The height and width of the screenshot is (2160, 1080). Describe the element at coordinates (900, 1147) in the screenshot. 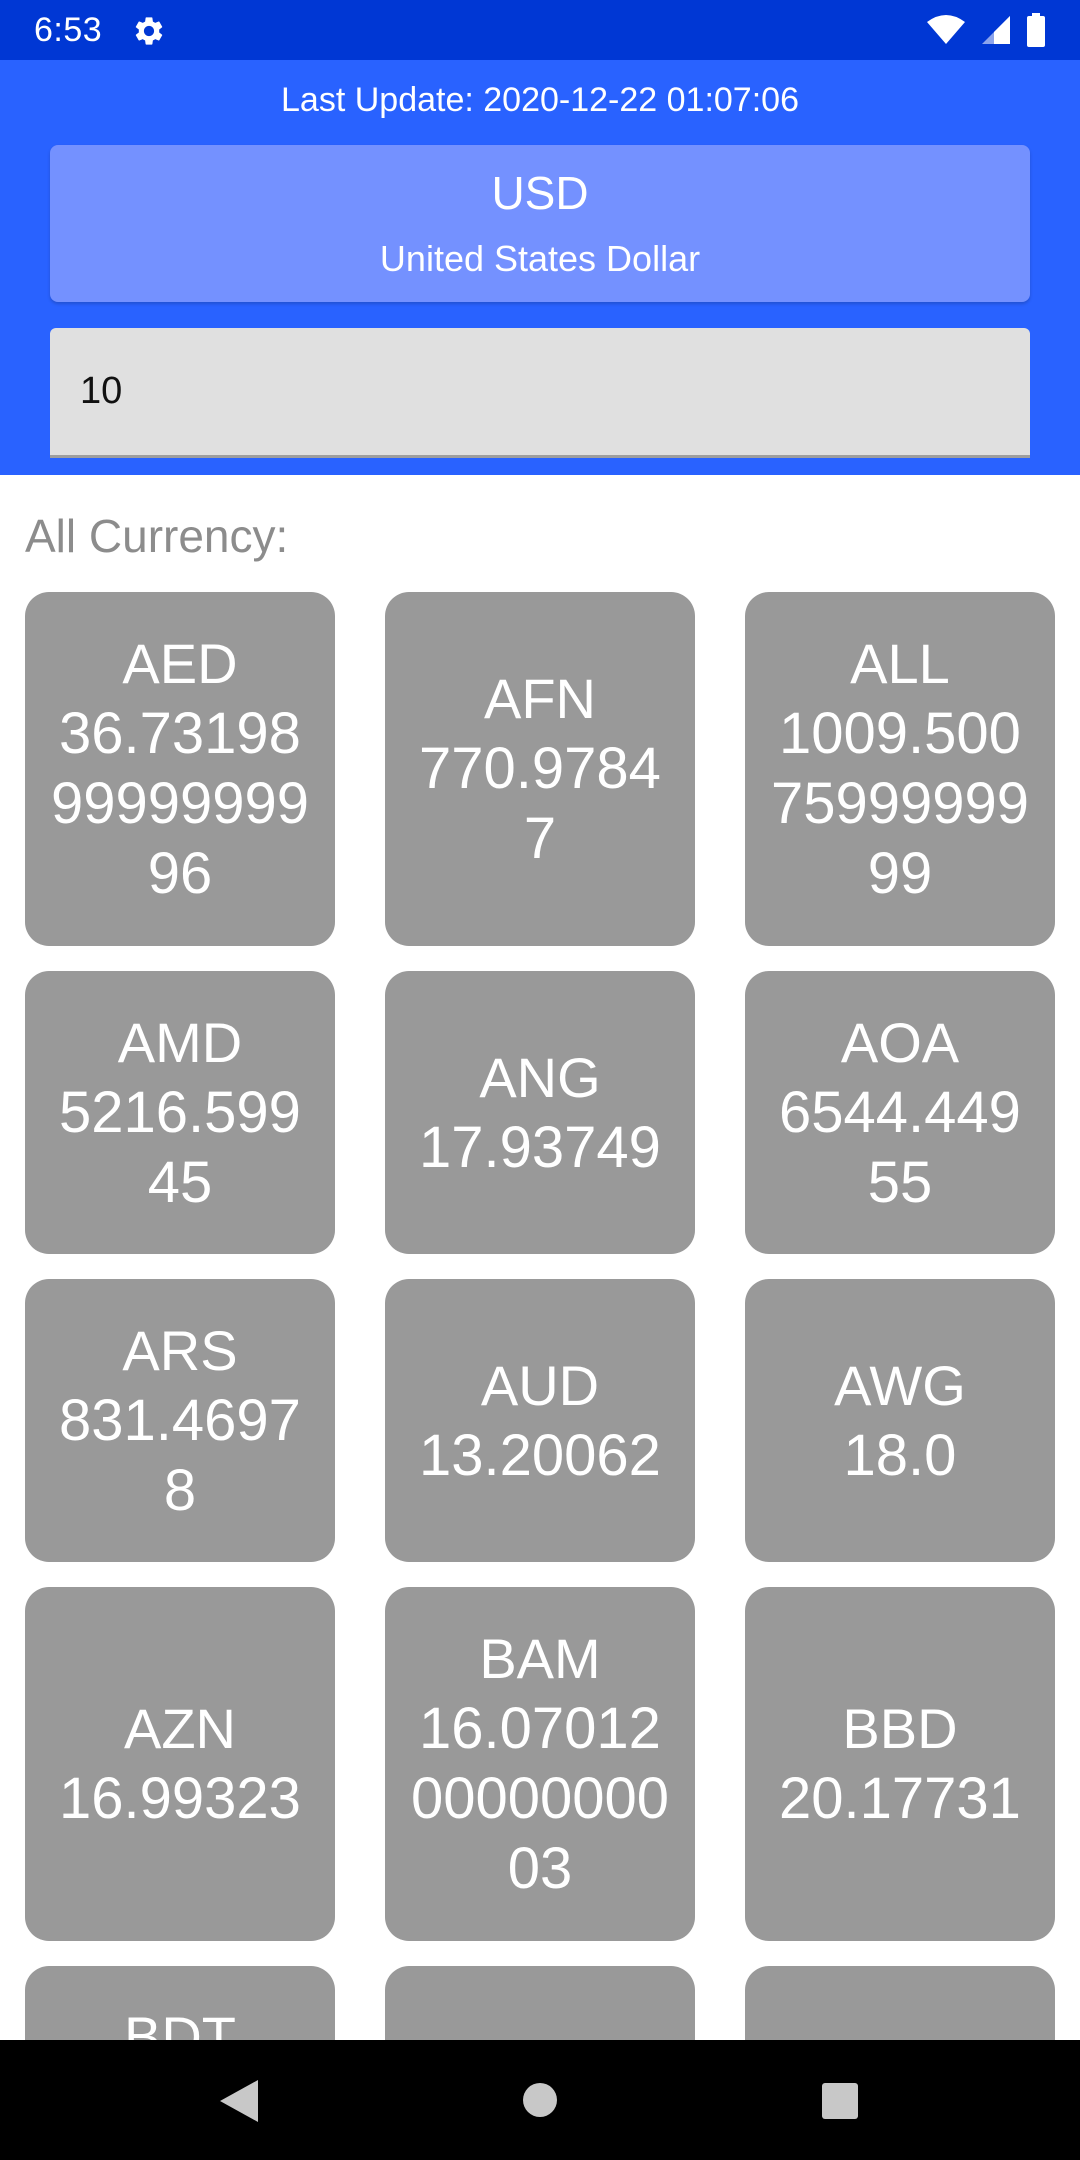

I see `currency-tile-value: 6544.44955` at that location.